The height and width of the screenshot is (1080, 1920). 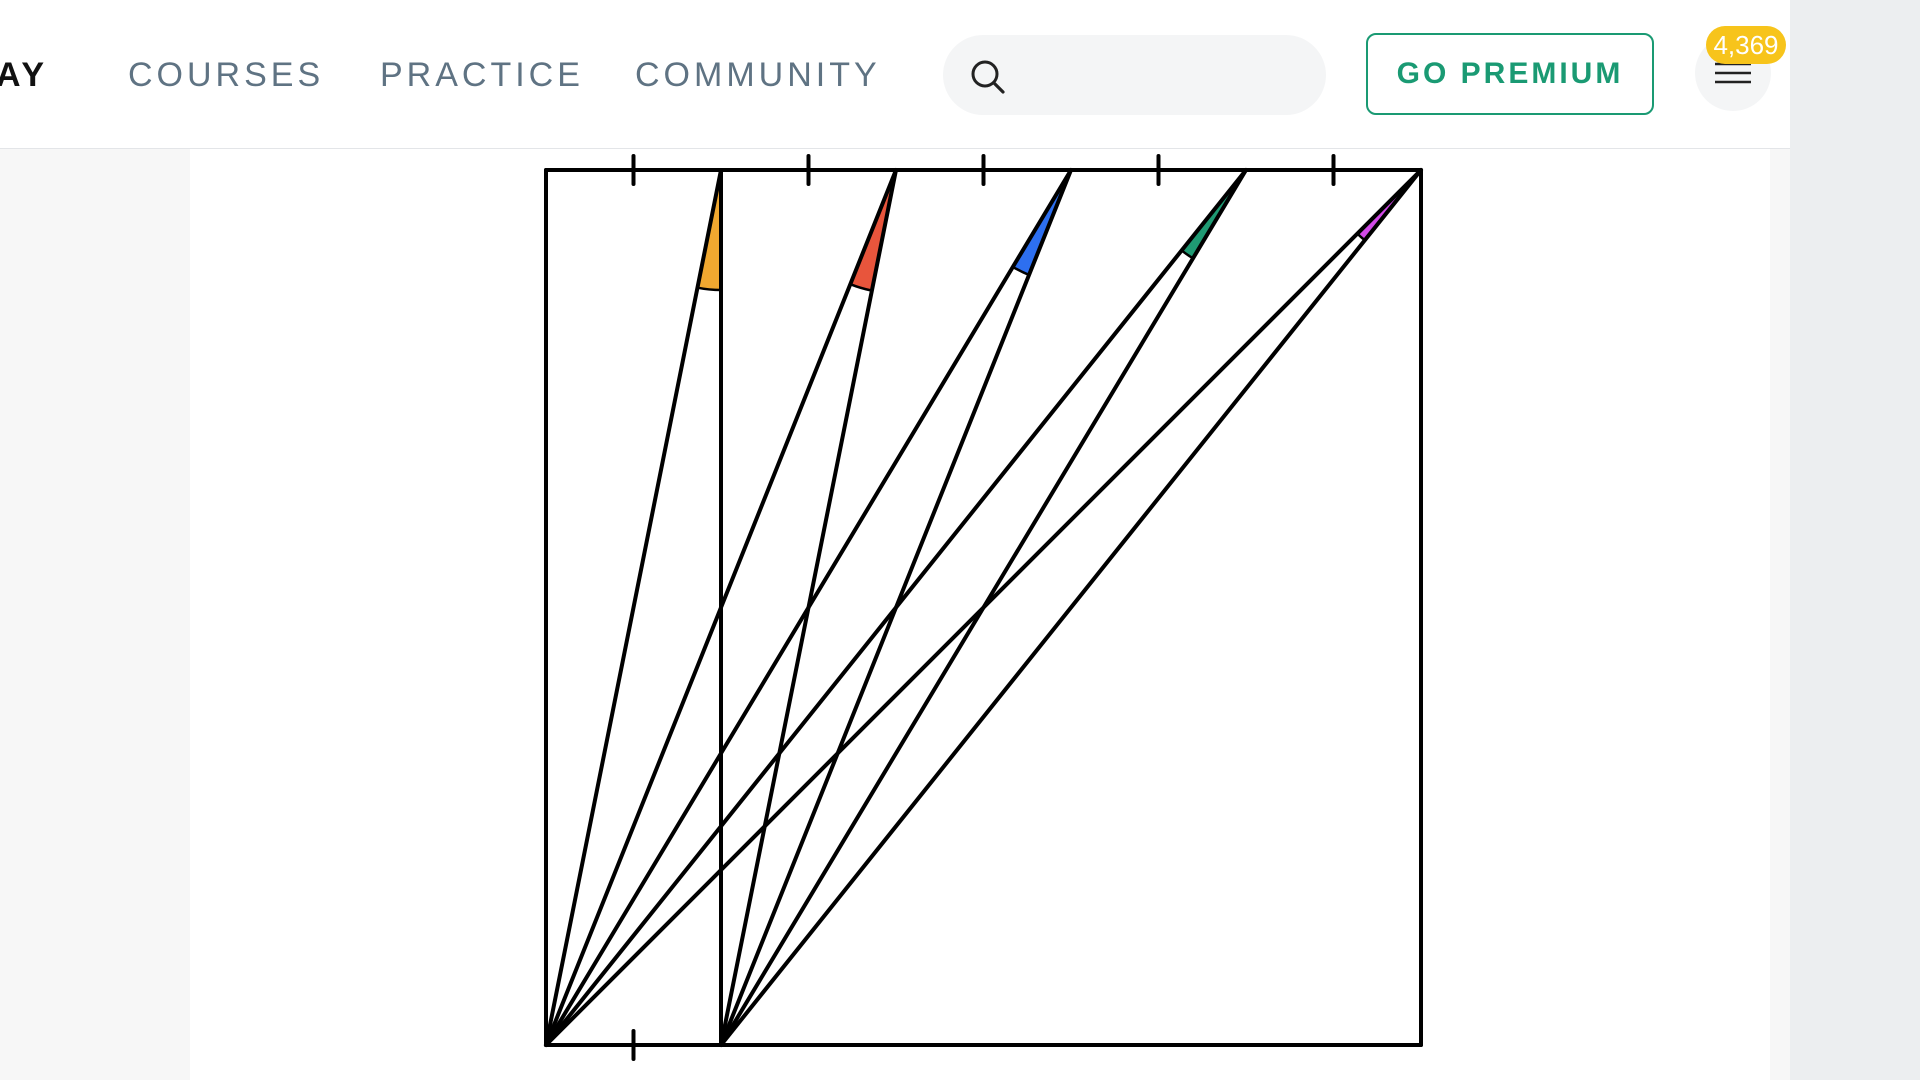 I want to click on nav-item-today: AY, so click(x=24, y=75).